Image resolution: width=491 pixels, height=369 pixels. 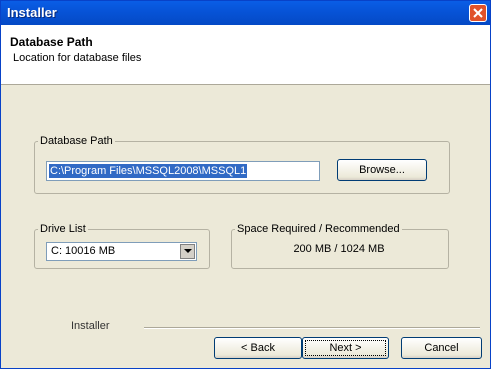 What do you see at coordinates (318, 229) in the screenshot?
I see `space-required-legend: Space Required / Recommended` at bounding box center [318, 229].